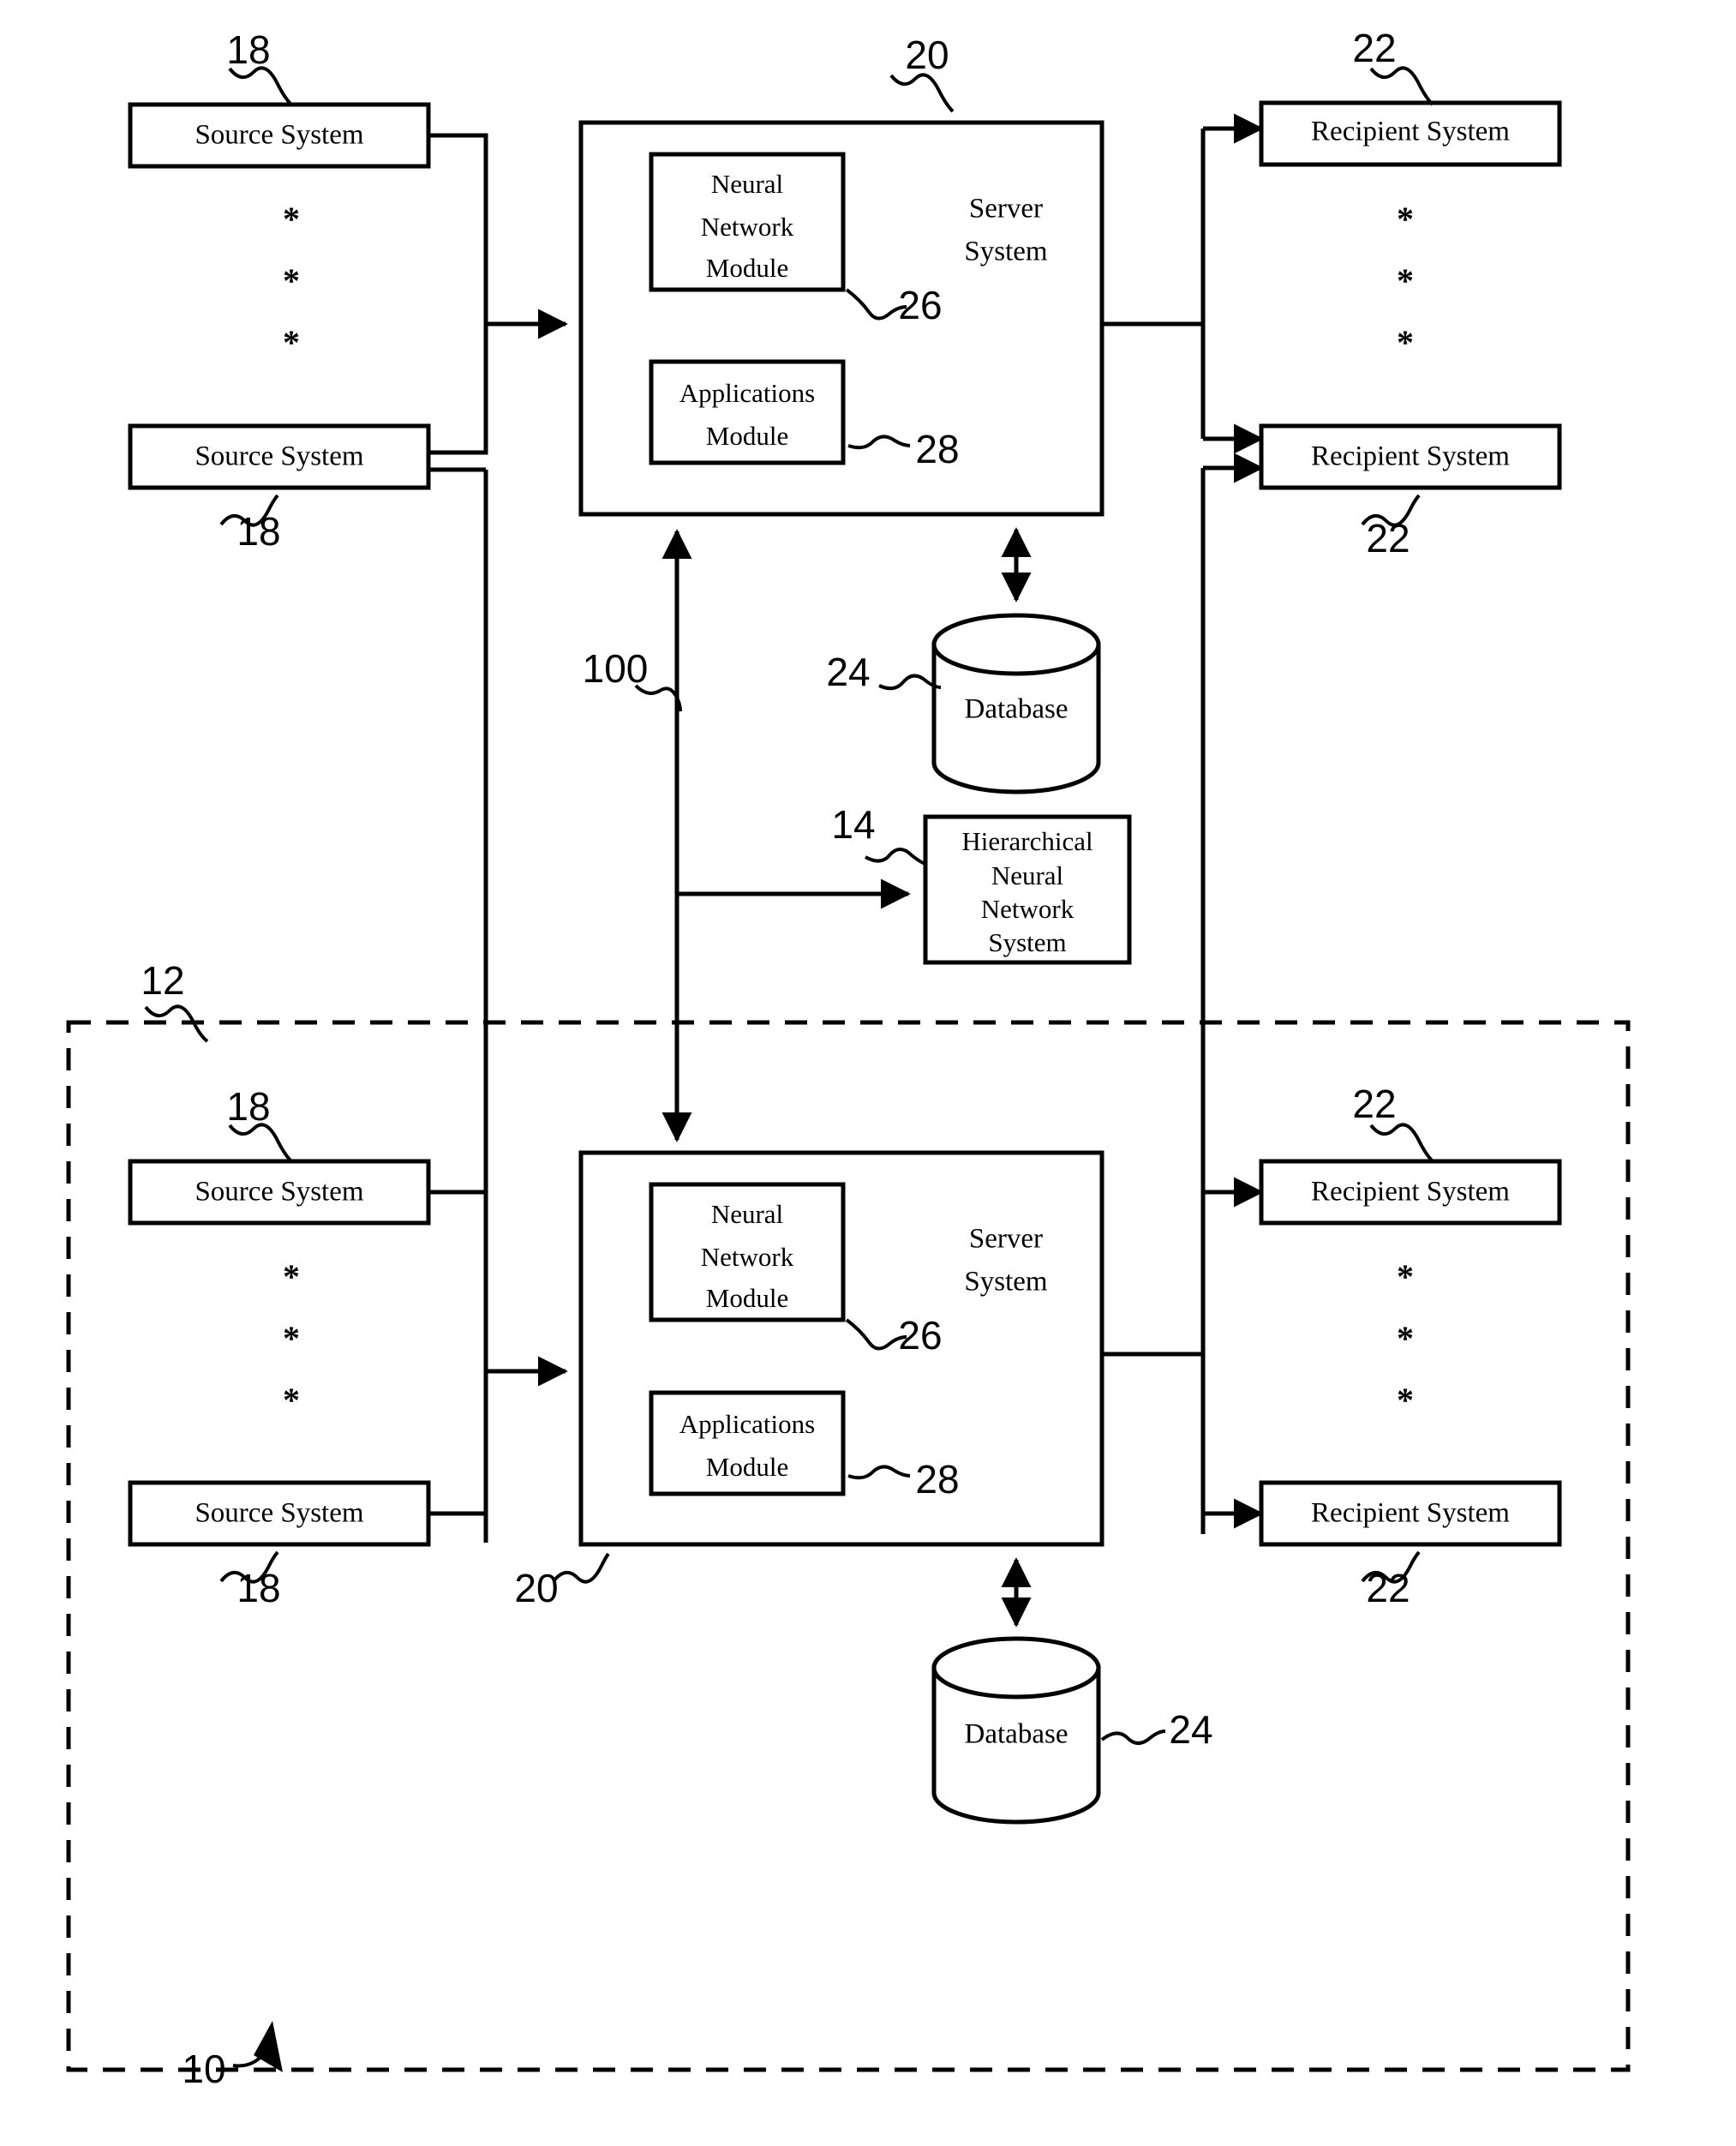 The width and height of the screenshot is (1736, 2146). Describe the element at coordinates (203, 2069) in the screenshot. I see `ref-10-figure: 10` at that location.